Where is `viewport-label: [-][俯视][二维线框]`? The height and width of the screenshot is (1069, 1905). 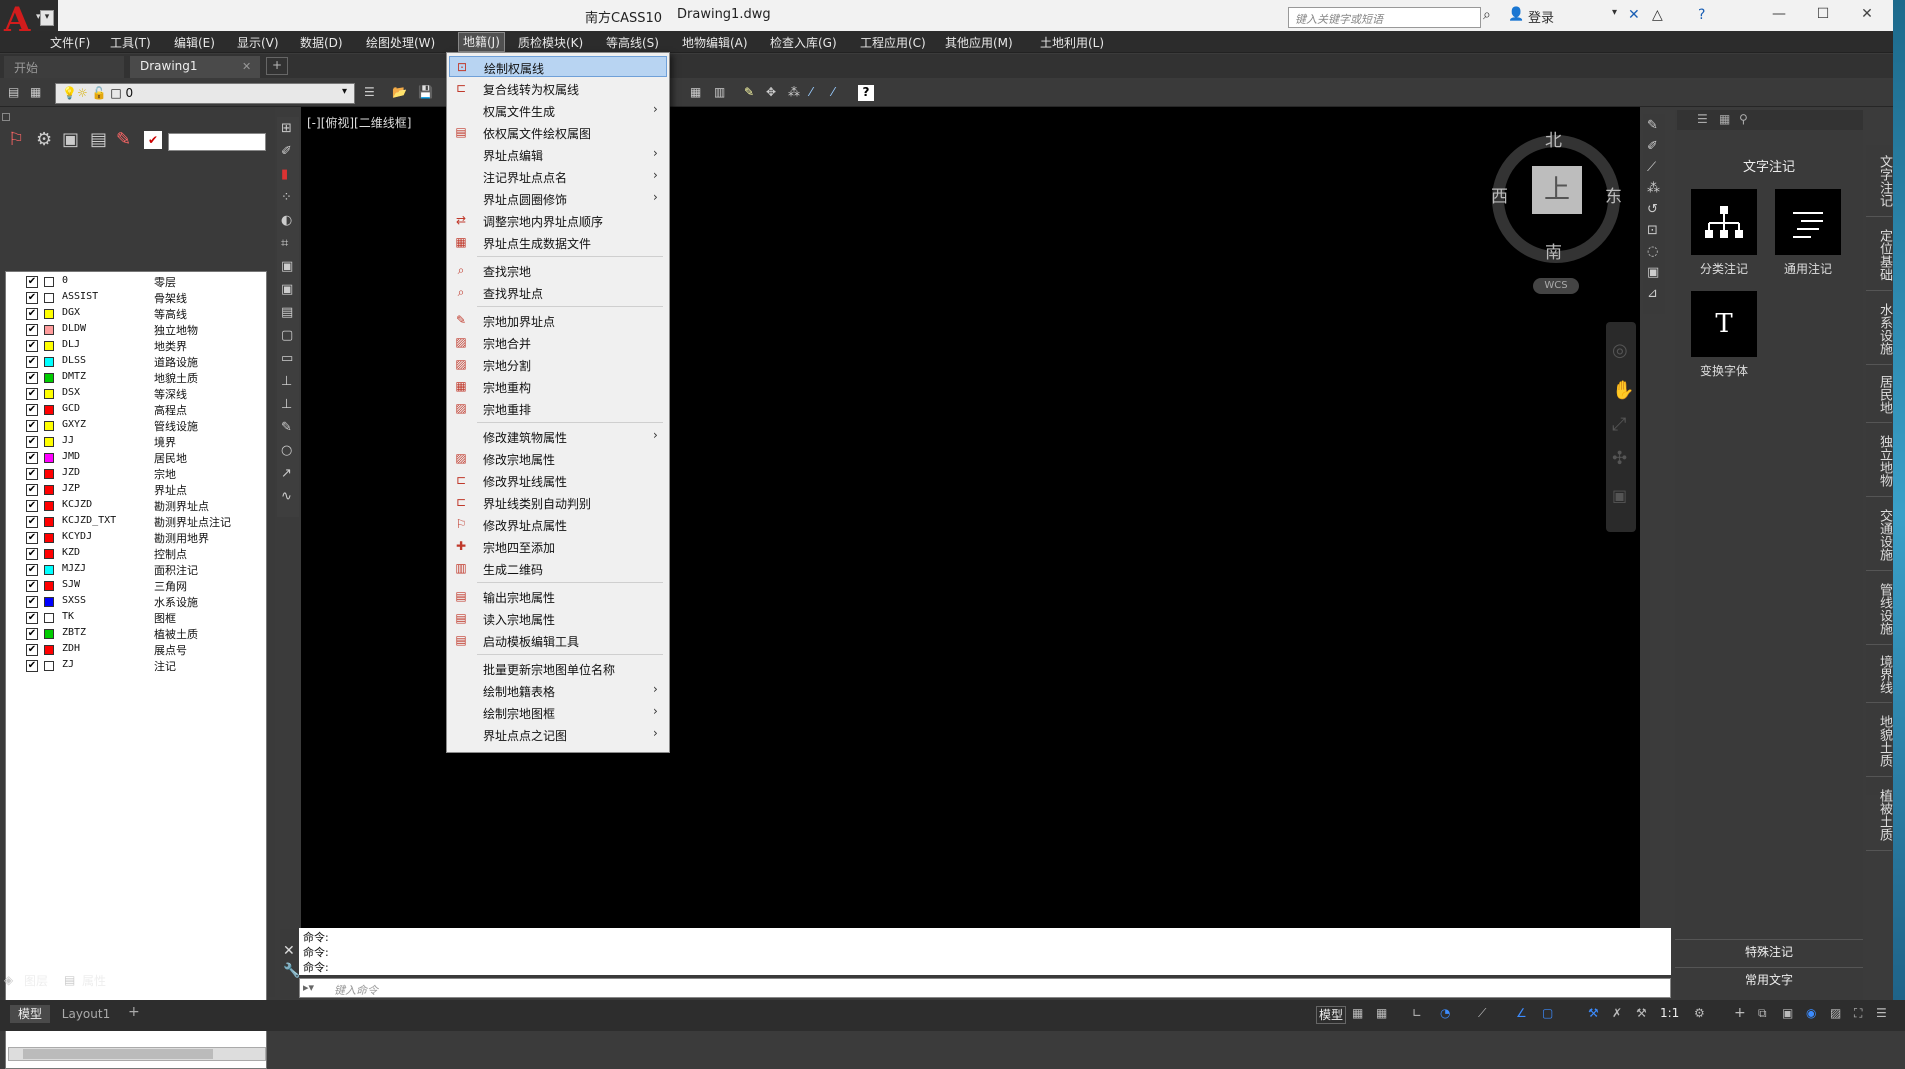
viewport-label: [-][俯视][二维线框] is located at coordinates (359, 122).